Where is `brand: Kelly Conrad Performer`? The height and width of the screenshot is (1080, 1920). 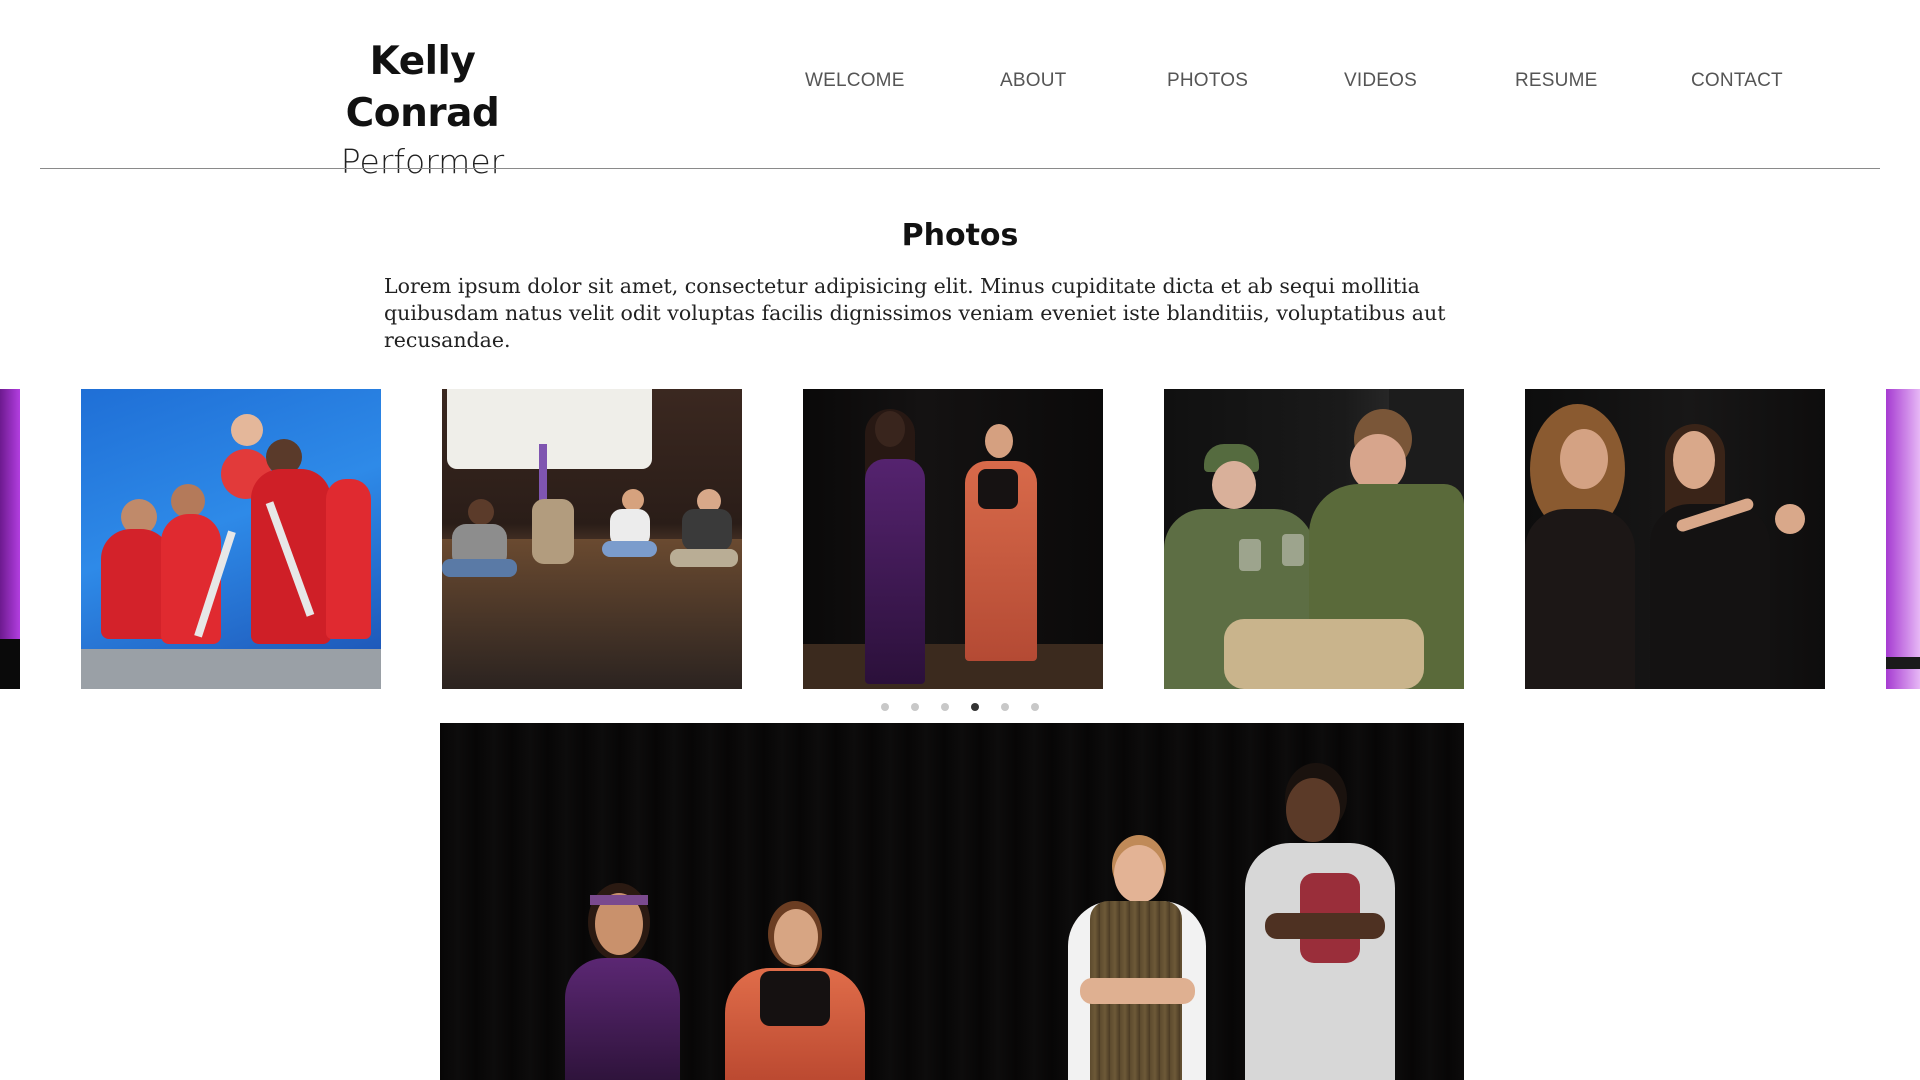
brand: Kelly Conrad Performer is located at coordinates (422, 110).